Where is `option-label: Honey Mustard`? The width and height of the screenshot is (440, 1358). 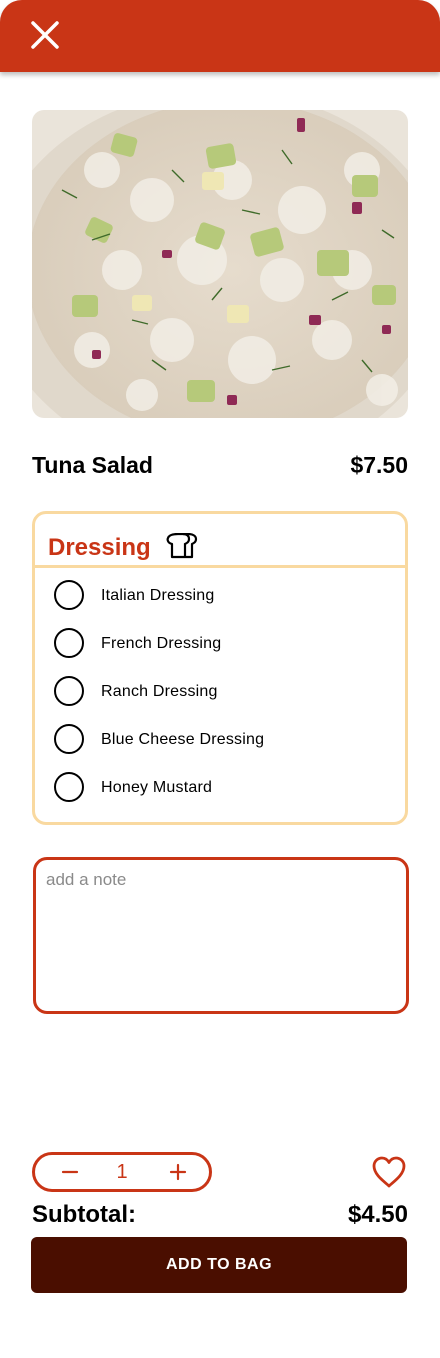 option-label: Honey Mustard is located at coordinates (157, 787).